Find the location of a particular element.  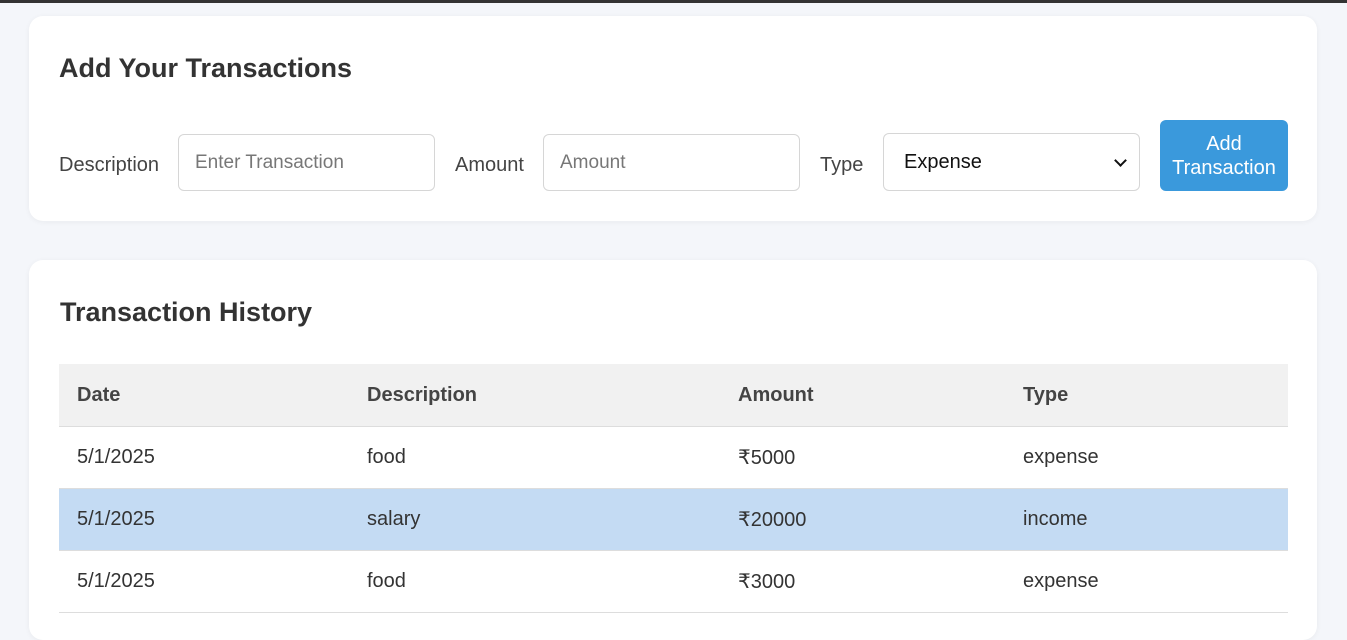

column-header-type: Type is located at coordinates (1146, 395).